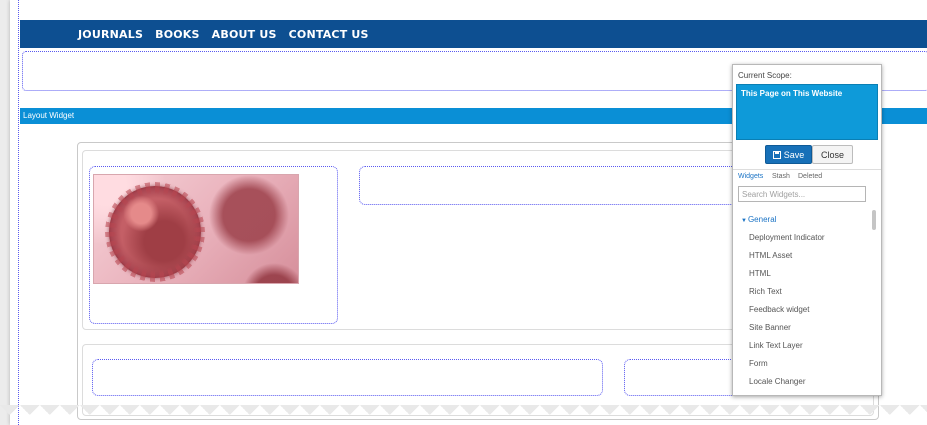 The height and width of the screenshot is (425, 927). What do you see at coordinates (49, 115) in the screenshot?
I see `layout-widget-label: Layout Widget` at bounding box center [49, 115].